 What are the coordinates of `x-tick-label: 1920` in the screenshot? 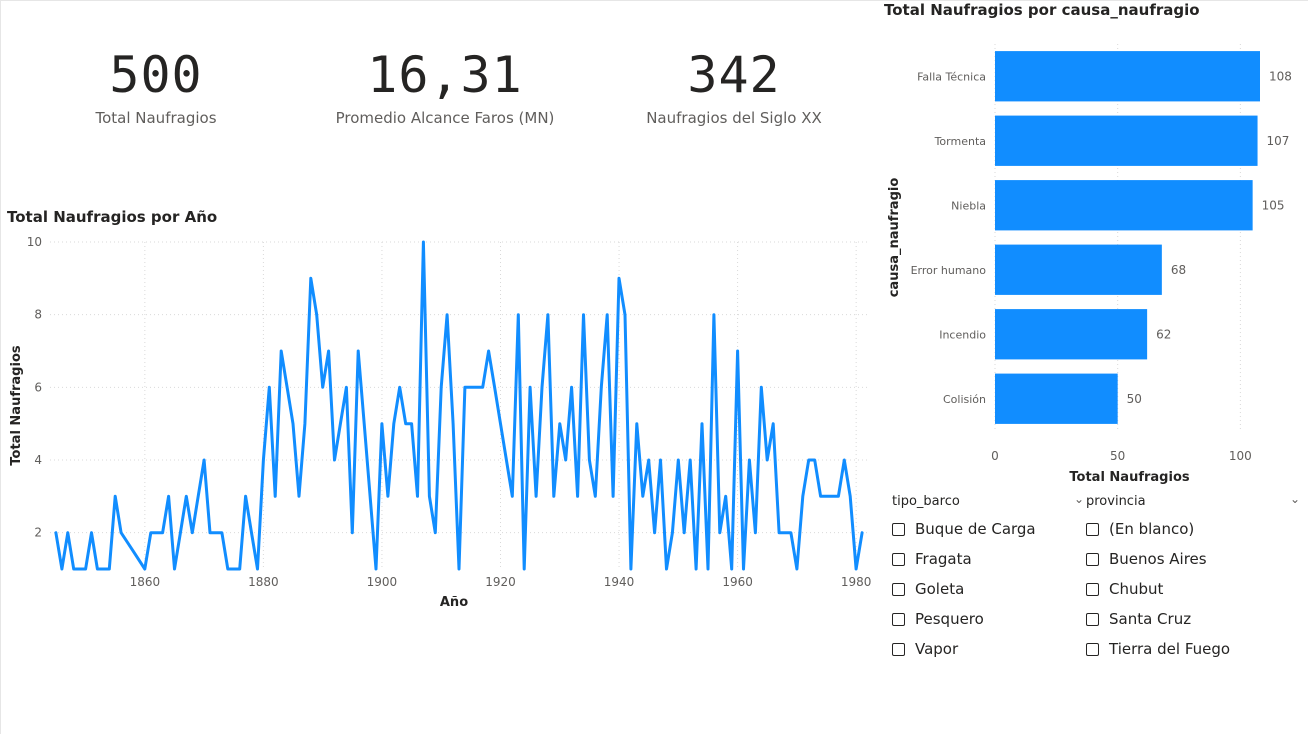 It's located at (500, 582).